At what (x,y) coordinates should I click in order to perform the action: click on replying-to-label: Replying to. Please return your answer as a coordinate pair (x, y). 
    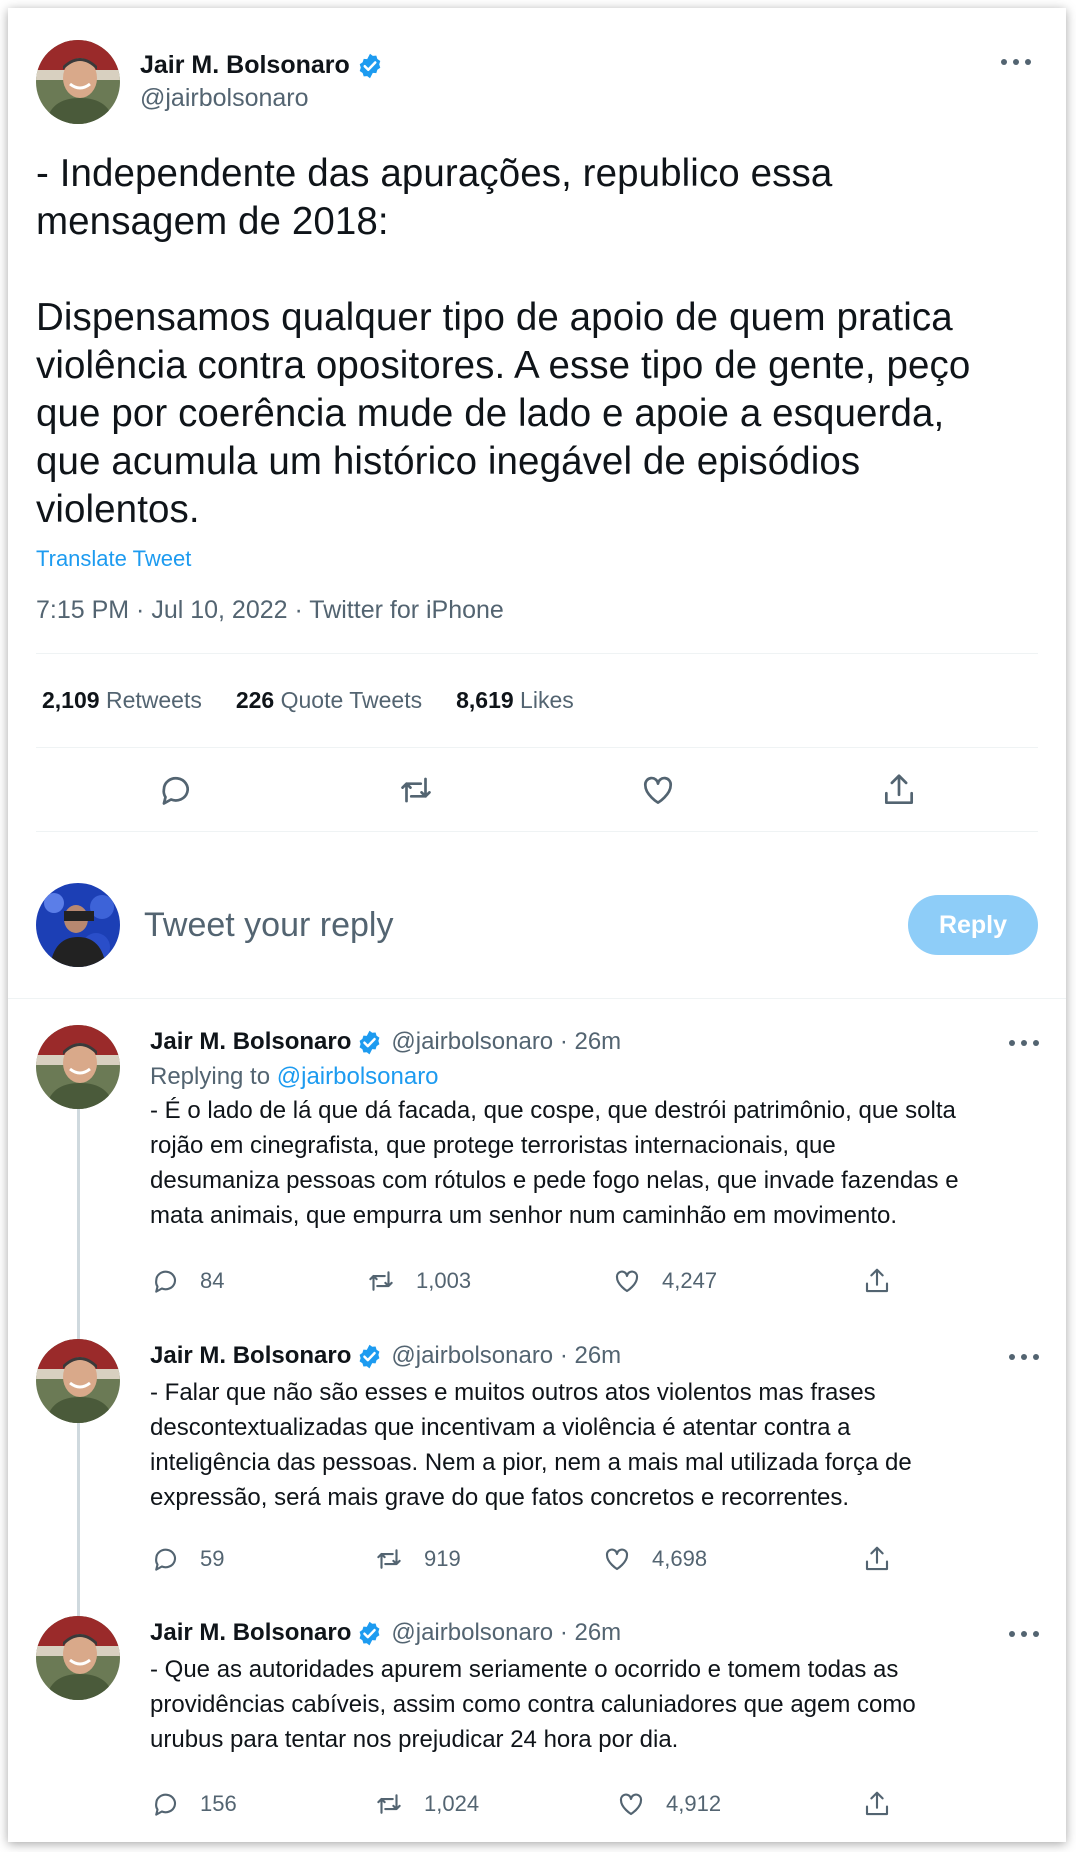
    Looking at the image, I should click on (210, 1076).